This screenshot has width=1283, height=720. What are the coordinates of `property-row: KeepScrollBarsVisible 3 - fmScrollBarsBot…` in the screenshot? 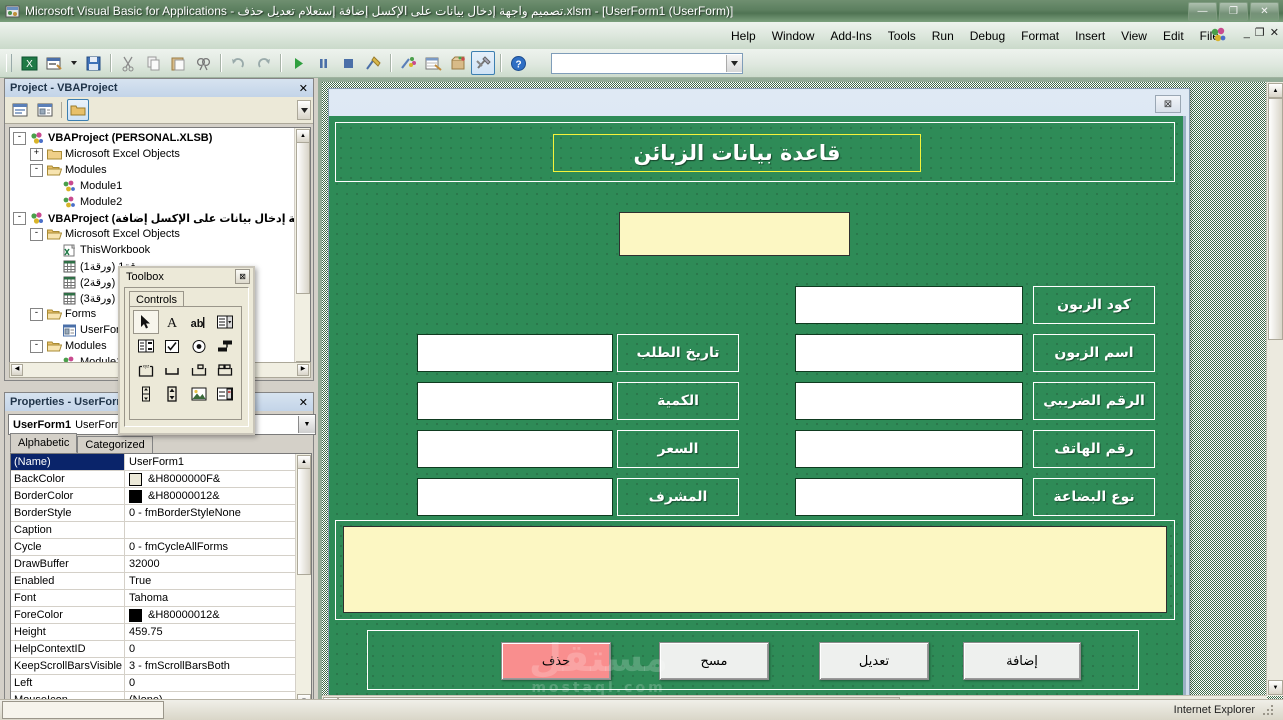 It's located at (154, 666).